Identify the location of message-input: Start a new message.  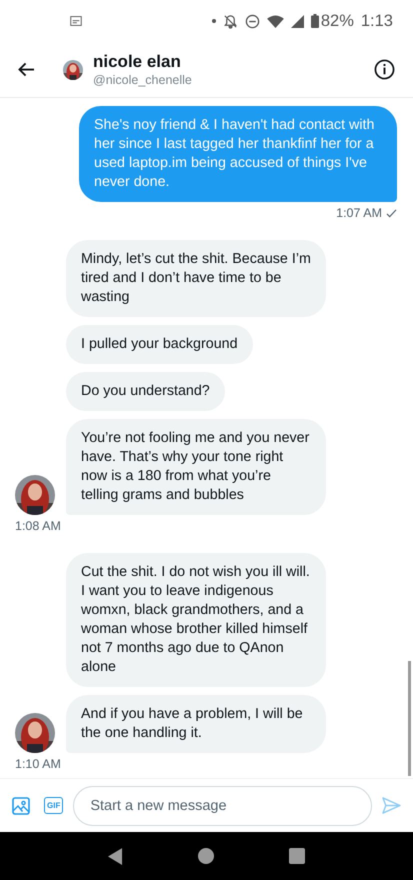
(222, 806).